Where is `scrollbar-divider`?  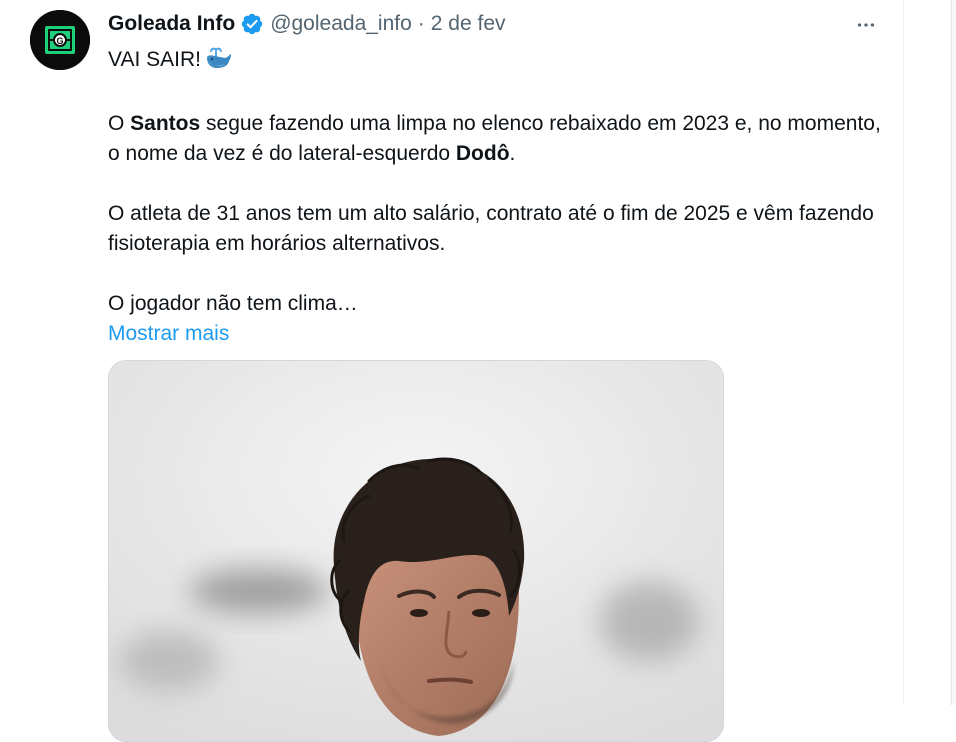 scrollbar-divider is located at coordinates (951, 352).